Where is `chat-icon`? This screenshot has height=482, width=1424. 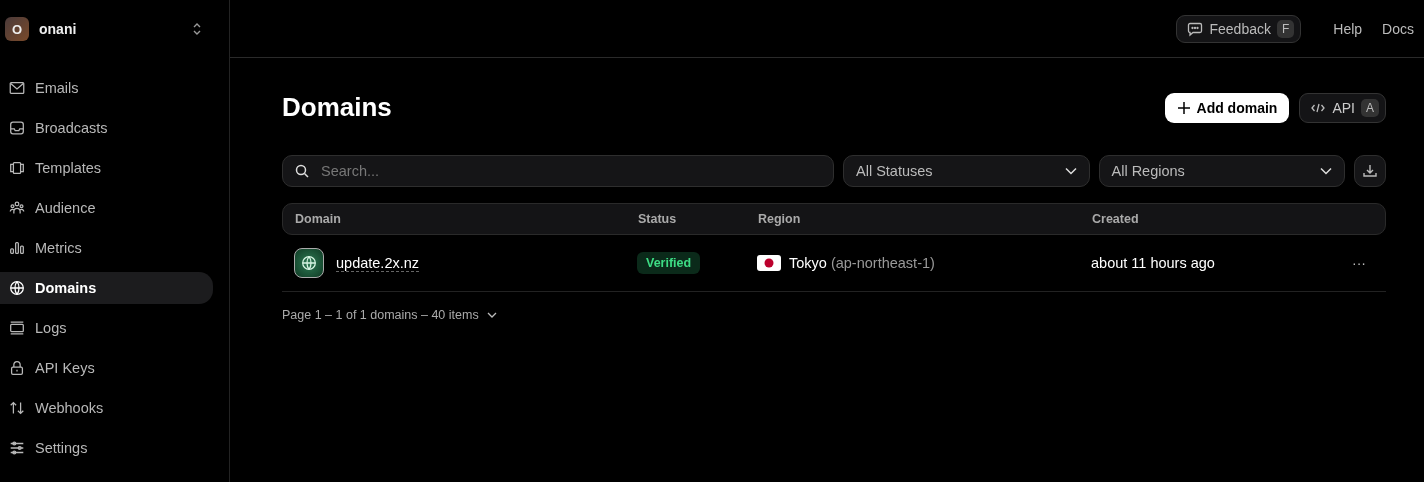
chat-icon is located at coordinates (1195, 28).